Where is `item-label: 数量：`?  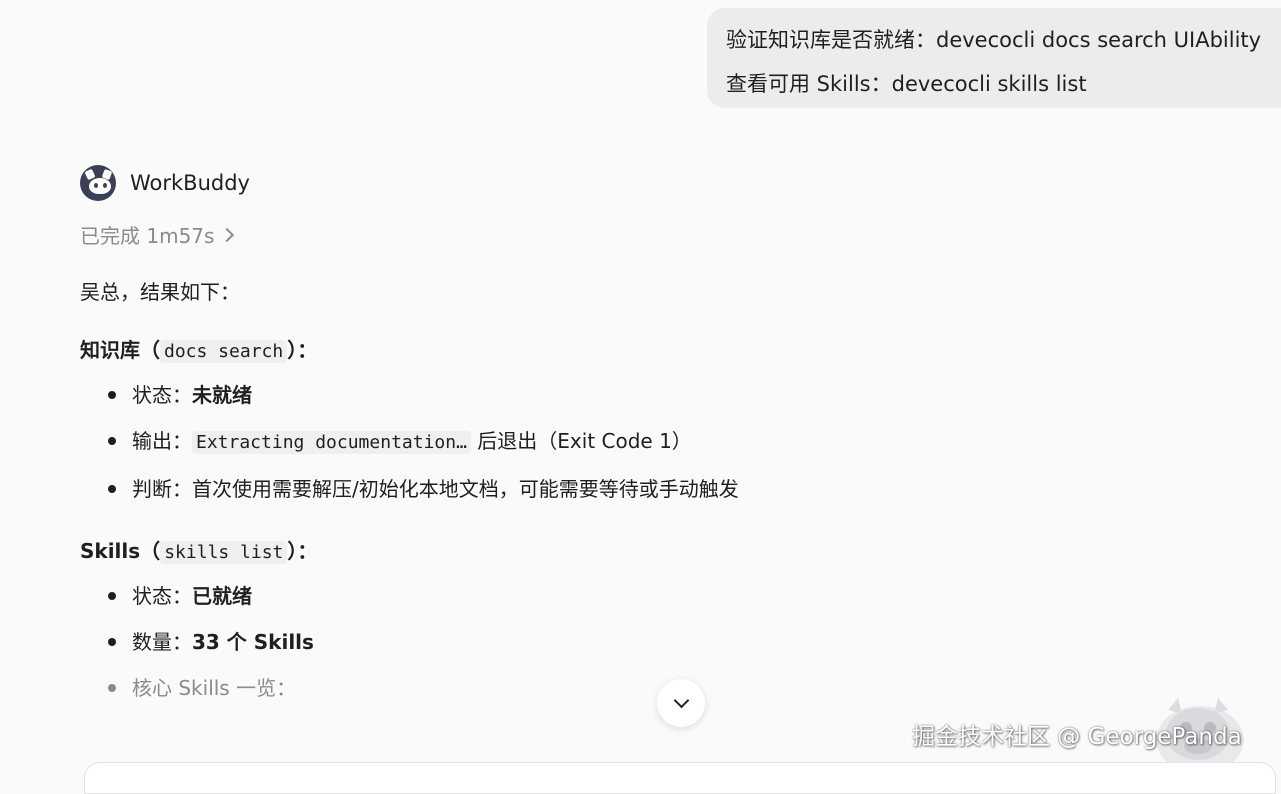 item-label: 数量： is located at coordinates (162, 642).